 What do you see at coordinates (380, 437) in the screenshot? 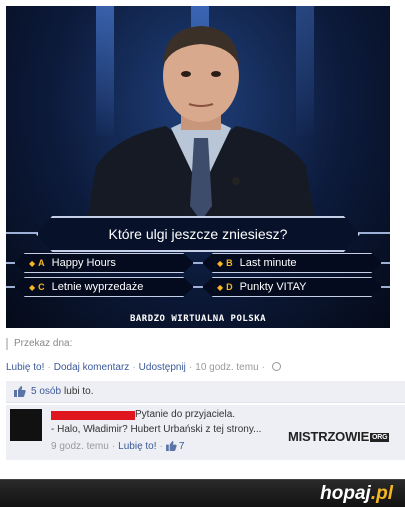
I see `watermark-org: ORG` at bounding box center [380, 437].